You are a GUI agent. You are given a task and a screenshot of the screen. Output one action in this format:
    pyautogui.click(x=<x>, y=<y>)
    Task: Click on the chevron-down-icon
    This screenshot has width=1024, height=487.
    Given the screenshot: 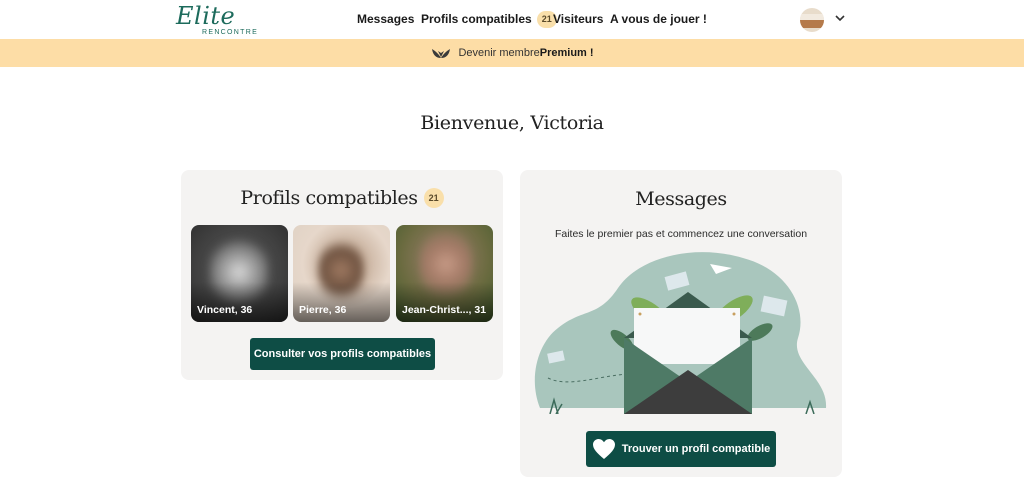 What is the action you would take?
    pyautogui.click(x=840, y=18)
    